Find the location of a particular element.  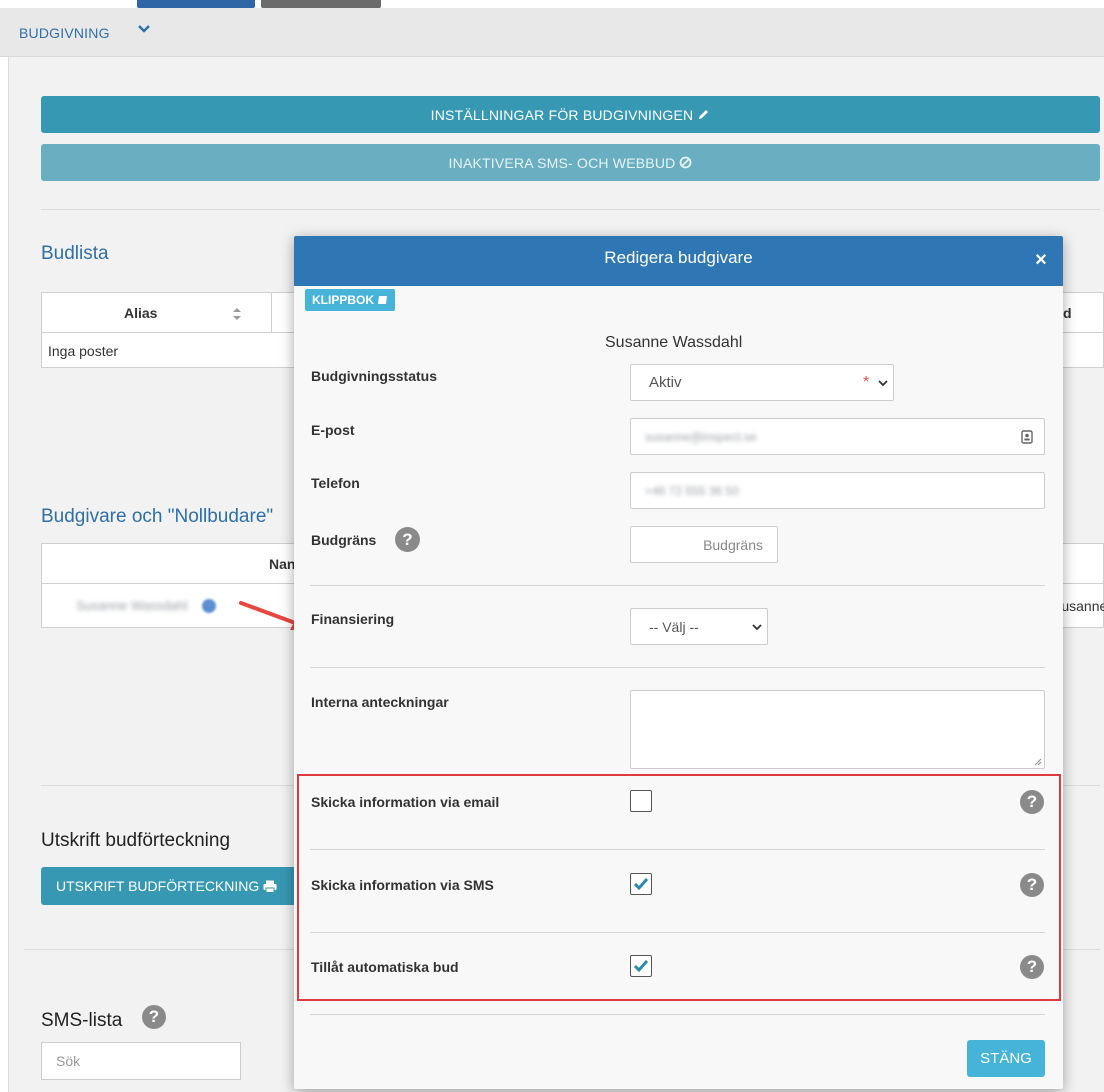

modal-title: Redigera budgivare is located at coordinates (678, 257).